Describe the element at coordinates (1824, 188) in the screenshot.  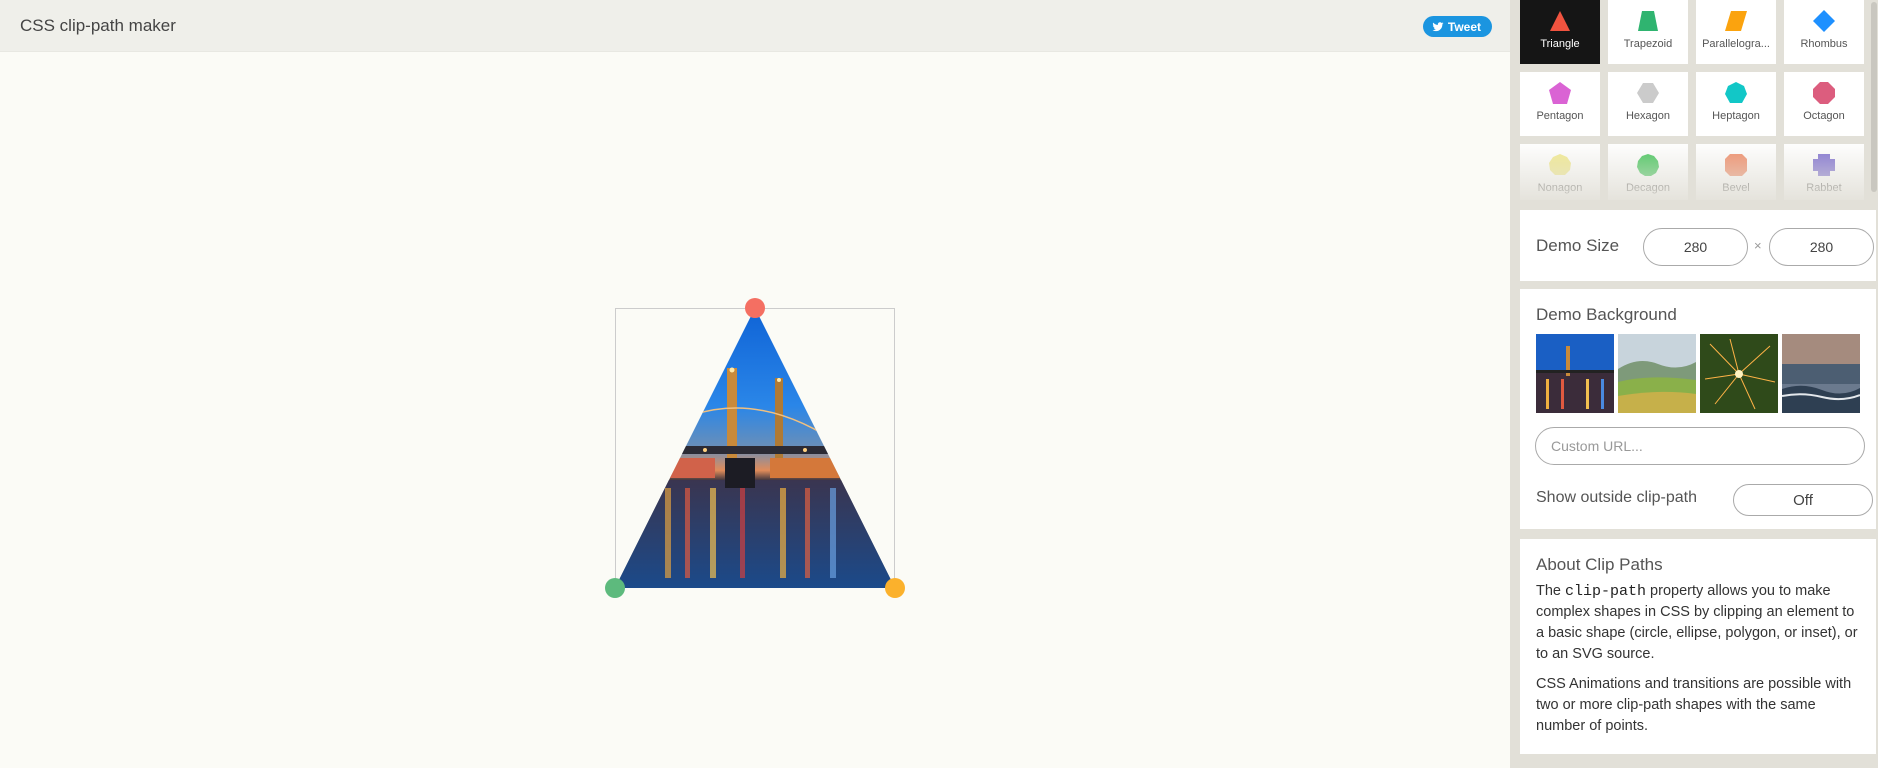
I see `shape-tile-label: Rabbet` at that location.